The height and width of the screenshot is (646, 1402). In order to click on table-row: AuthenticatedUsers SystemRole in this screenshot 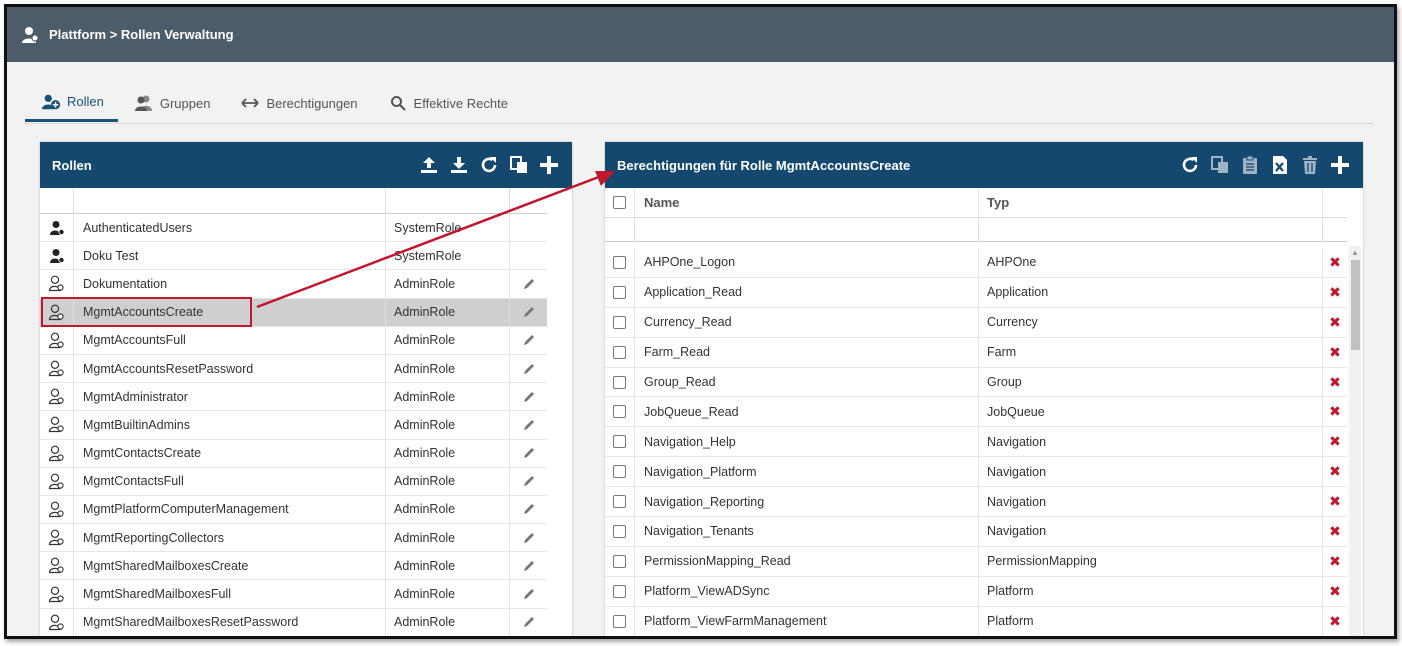, I will do `click(293, 228)`.